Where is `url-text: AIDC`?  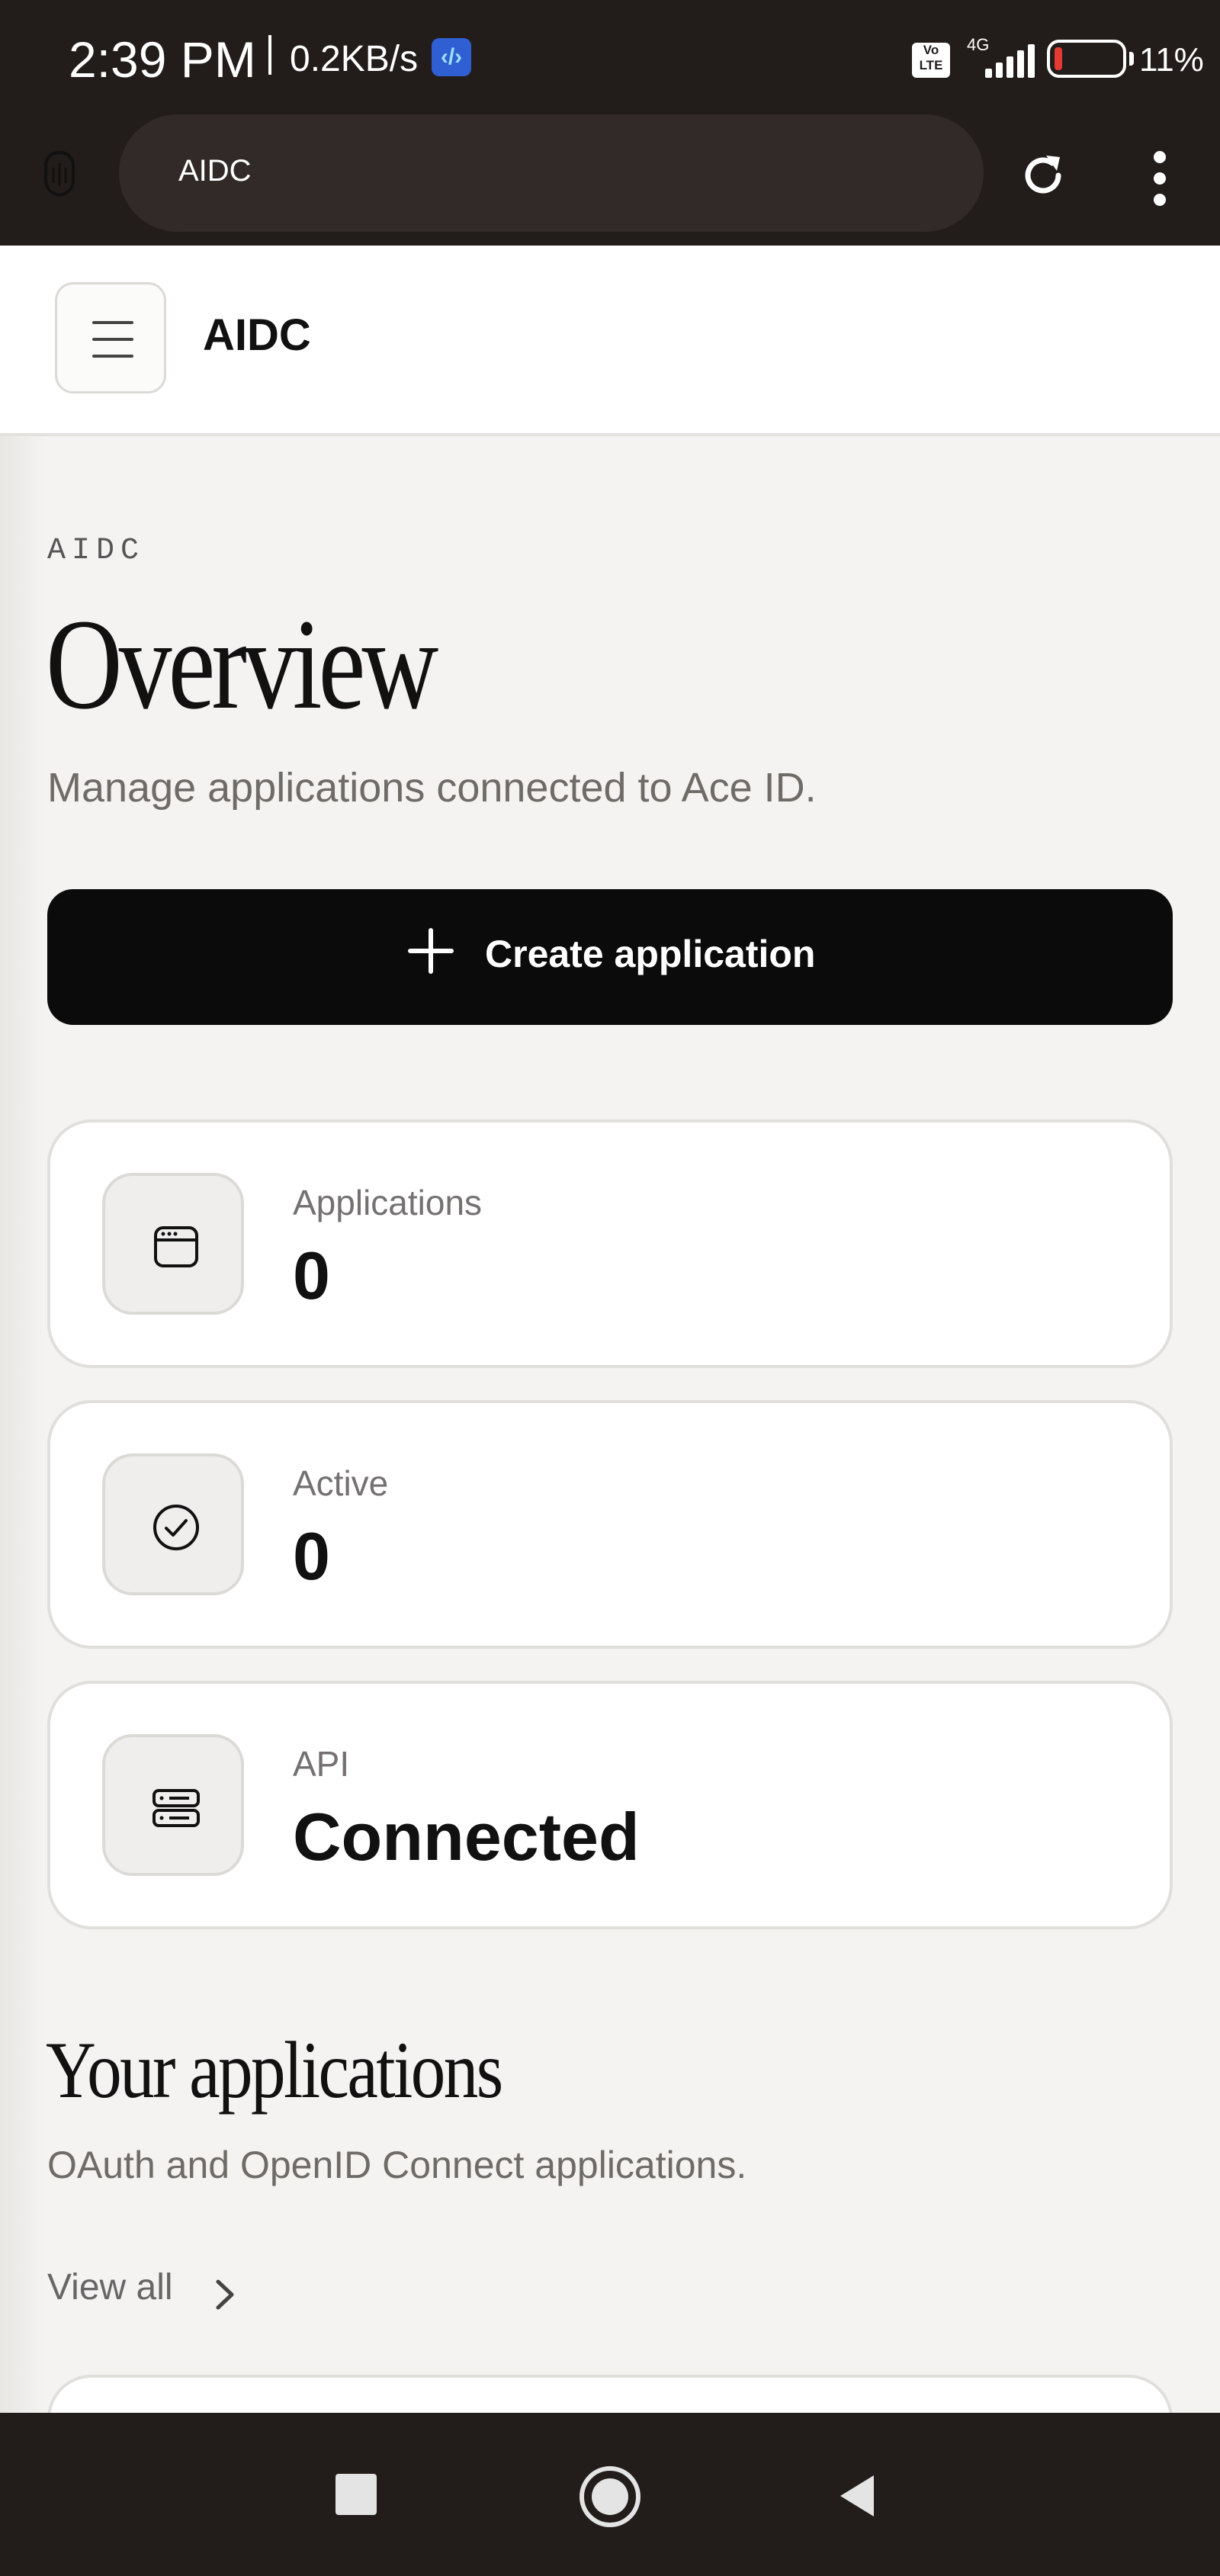 url-text: AIDC is located at coordinates (215, 171).